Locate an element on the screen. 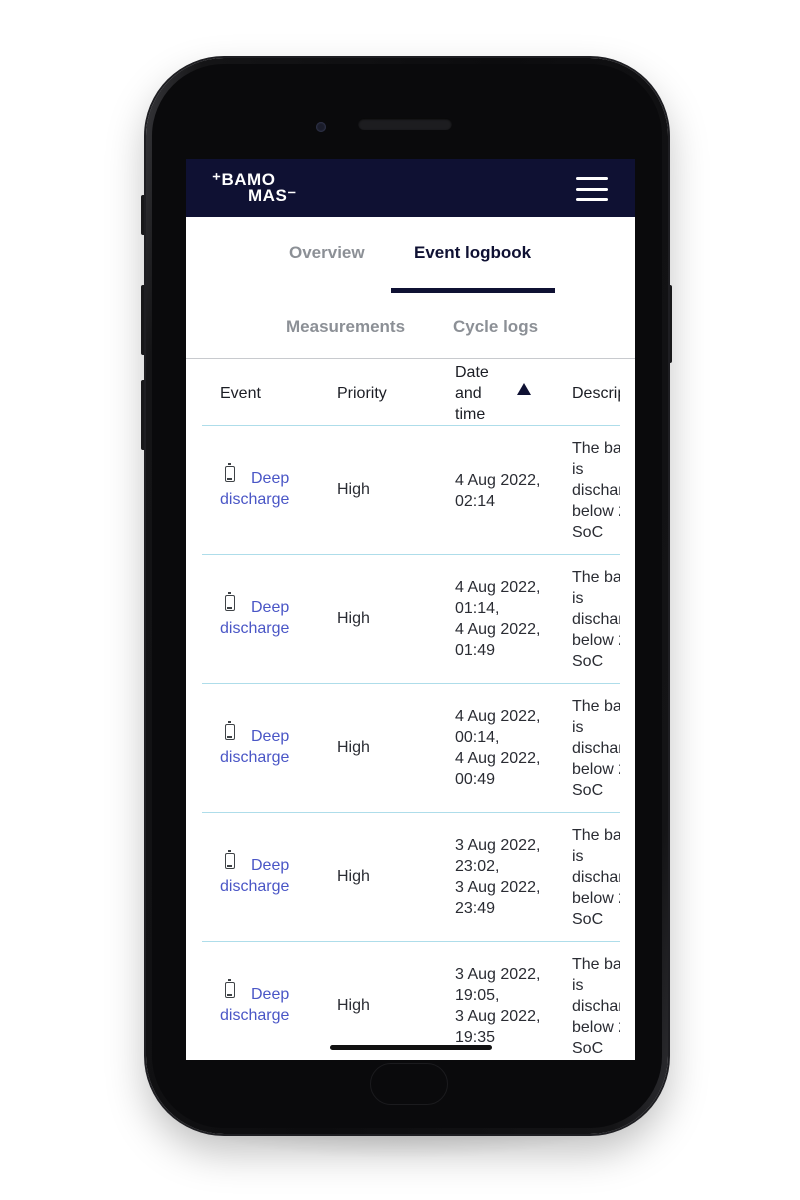 The height and width of the screenshot is (1200, 800). column-header-event: Event is located at coordinates (240, 393).